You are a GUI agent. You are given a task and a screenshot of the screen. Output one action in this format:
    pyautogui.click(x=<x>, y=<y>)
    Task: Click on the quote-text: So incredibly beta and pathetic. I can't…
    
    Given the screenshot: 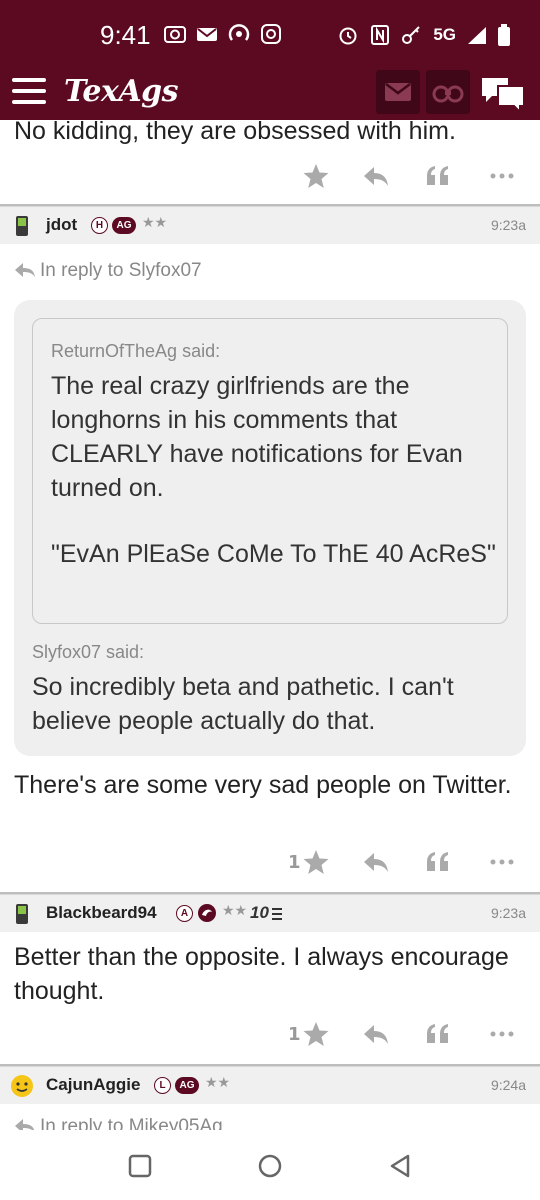 What is the action you would take?
    pyautogui.click(x=243, y=704)
    